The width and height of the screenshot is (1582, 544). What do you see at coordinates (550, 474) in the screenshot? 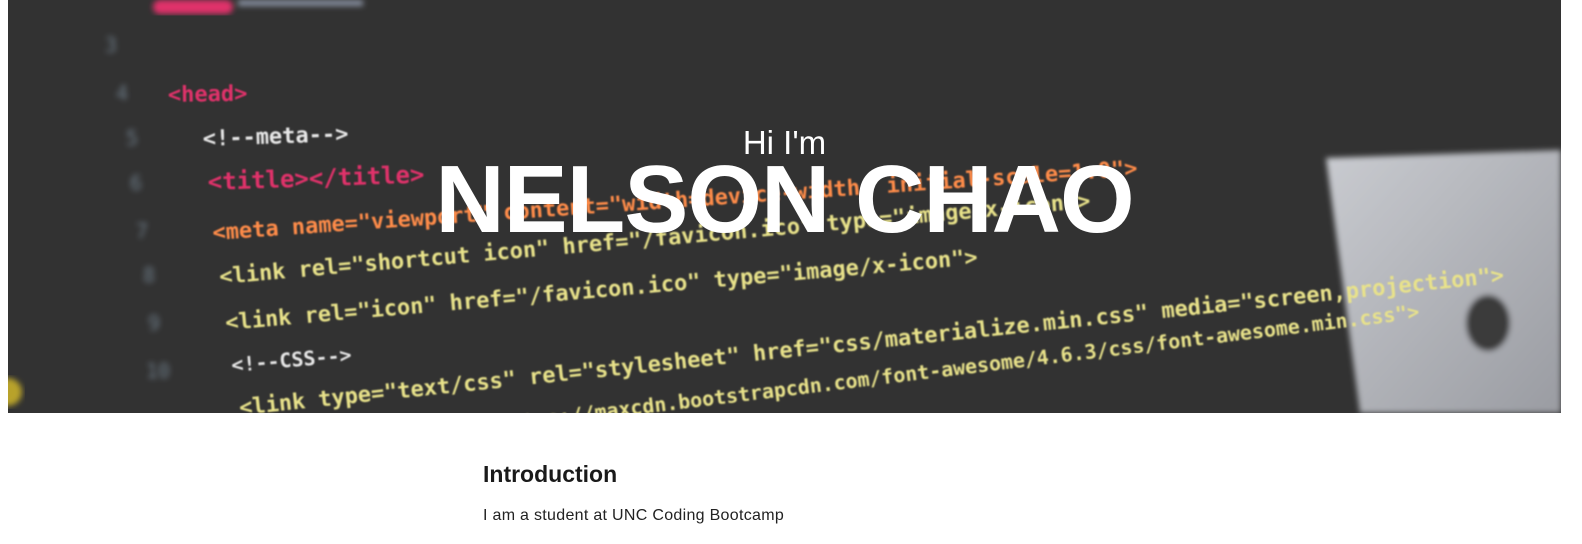
I see `section-heading: Introduction` at bounding box center [550, 474].